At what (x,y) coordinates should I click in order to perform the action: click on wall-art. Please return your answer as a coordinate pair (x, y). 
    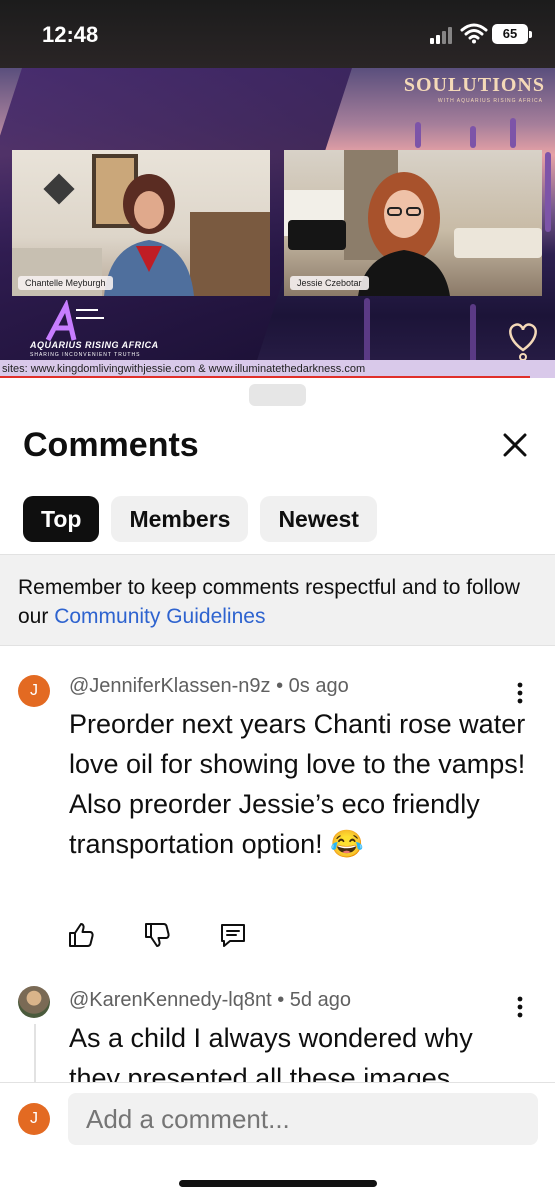
    Looking at the image, I should click on (59, 189).